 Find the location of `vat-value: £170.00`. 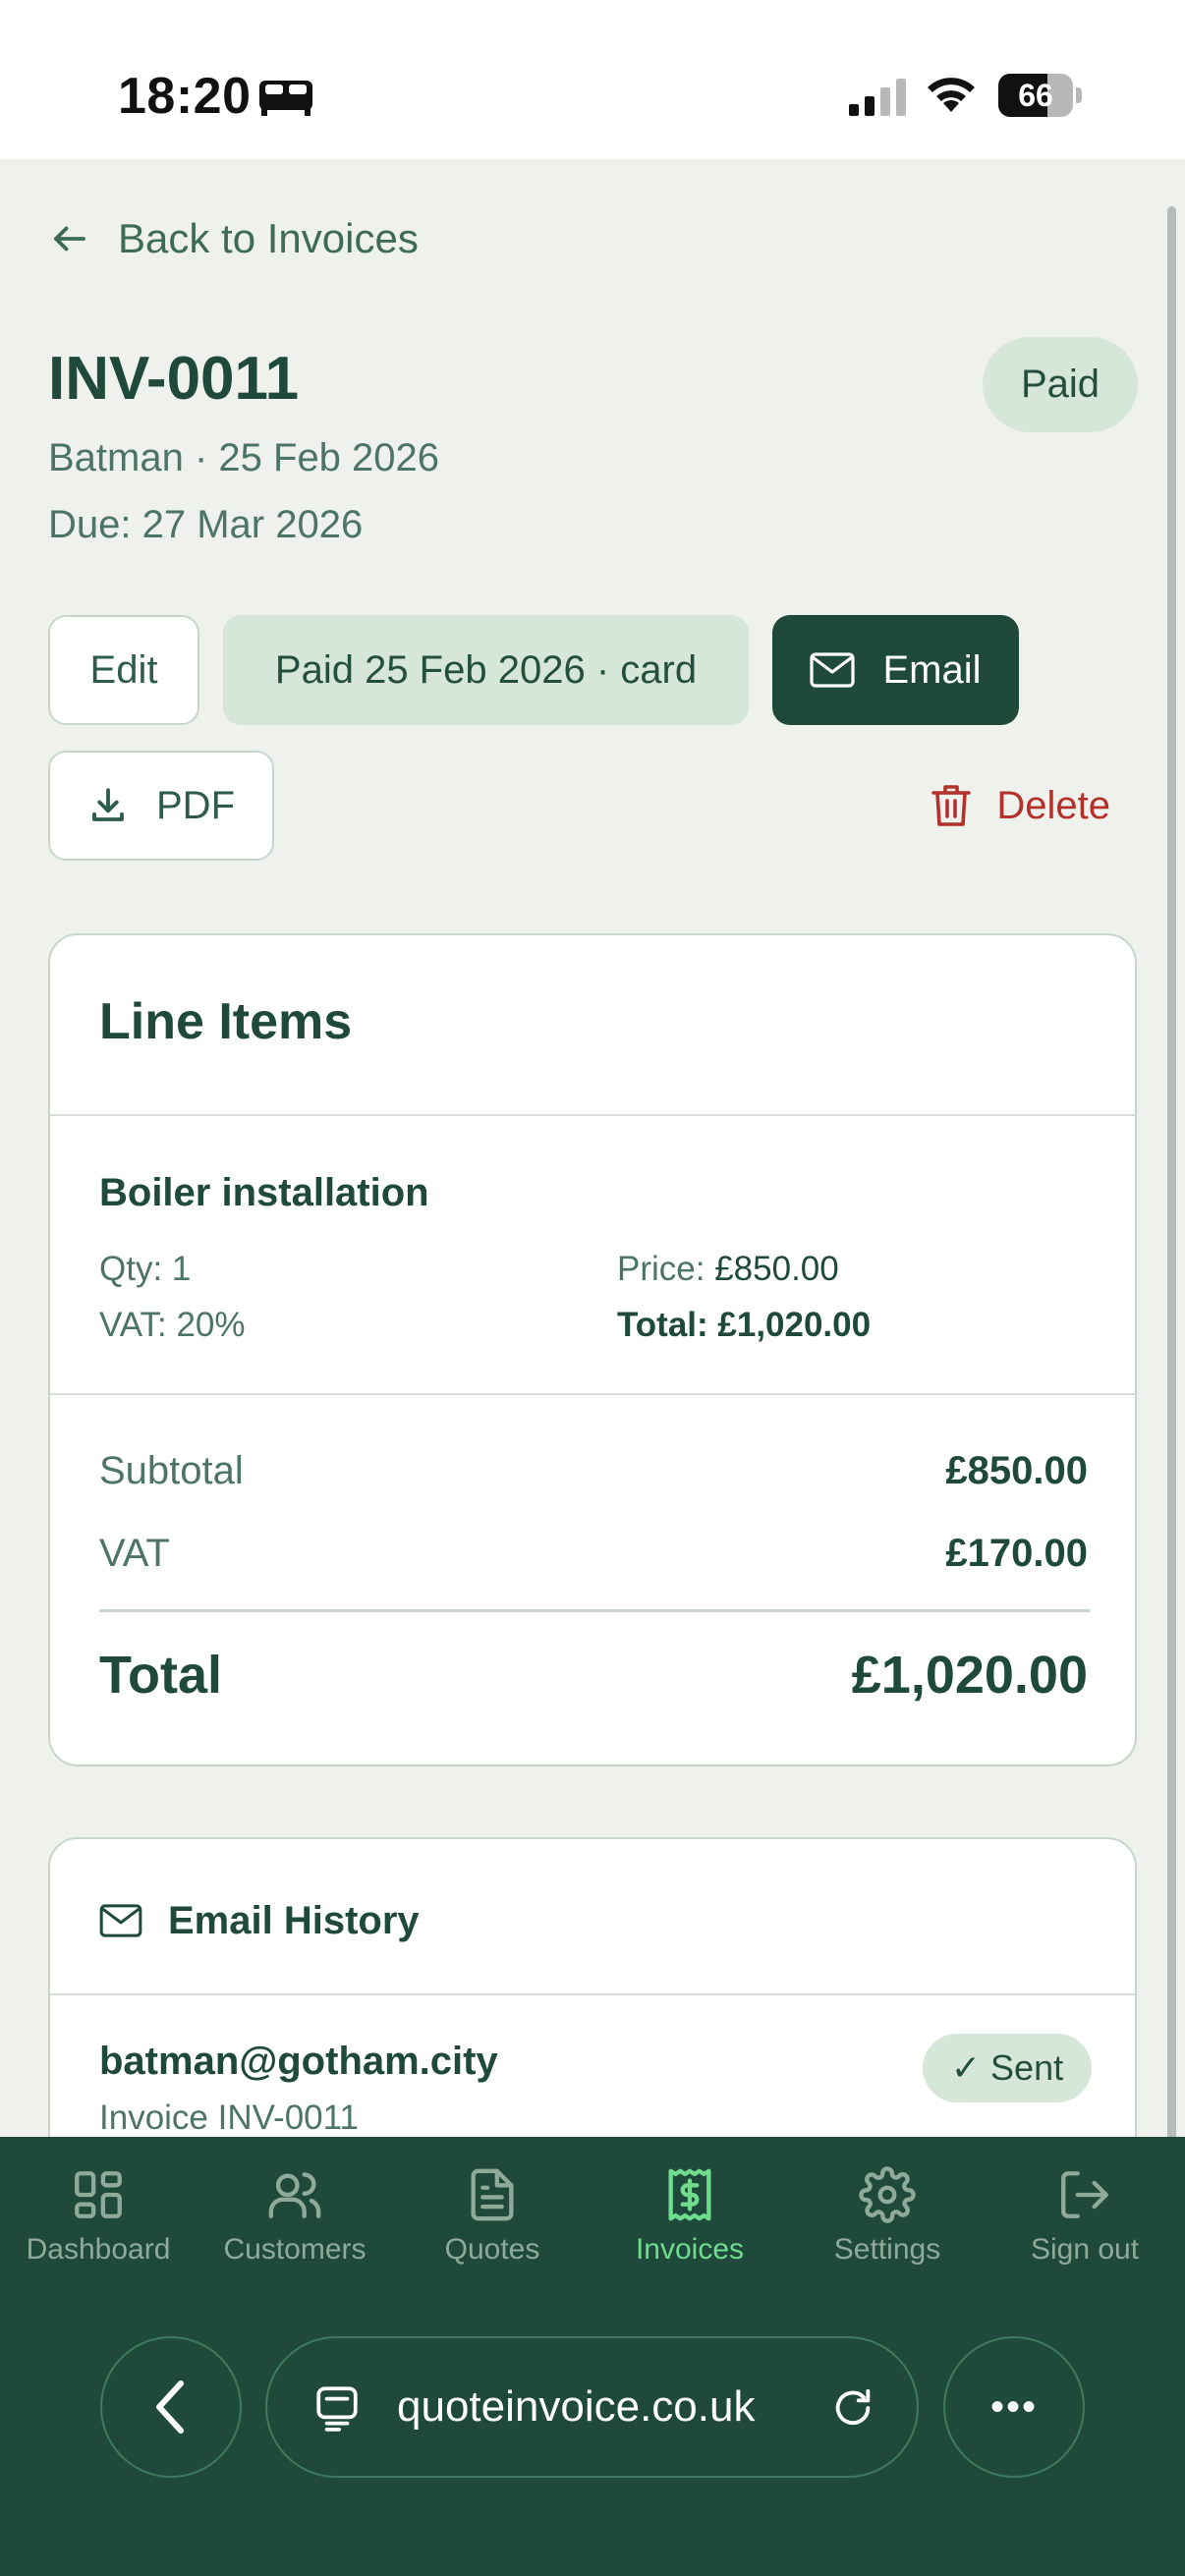

vat-value: £170.00 is located at coordinates (1017, 1553).